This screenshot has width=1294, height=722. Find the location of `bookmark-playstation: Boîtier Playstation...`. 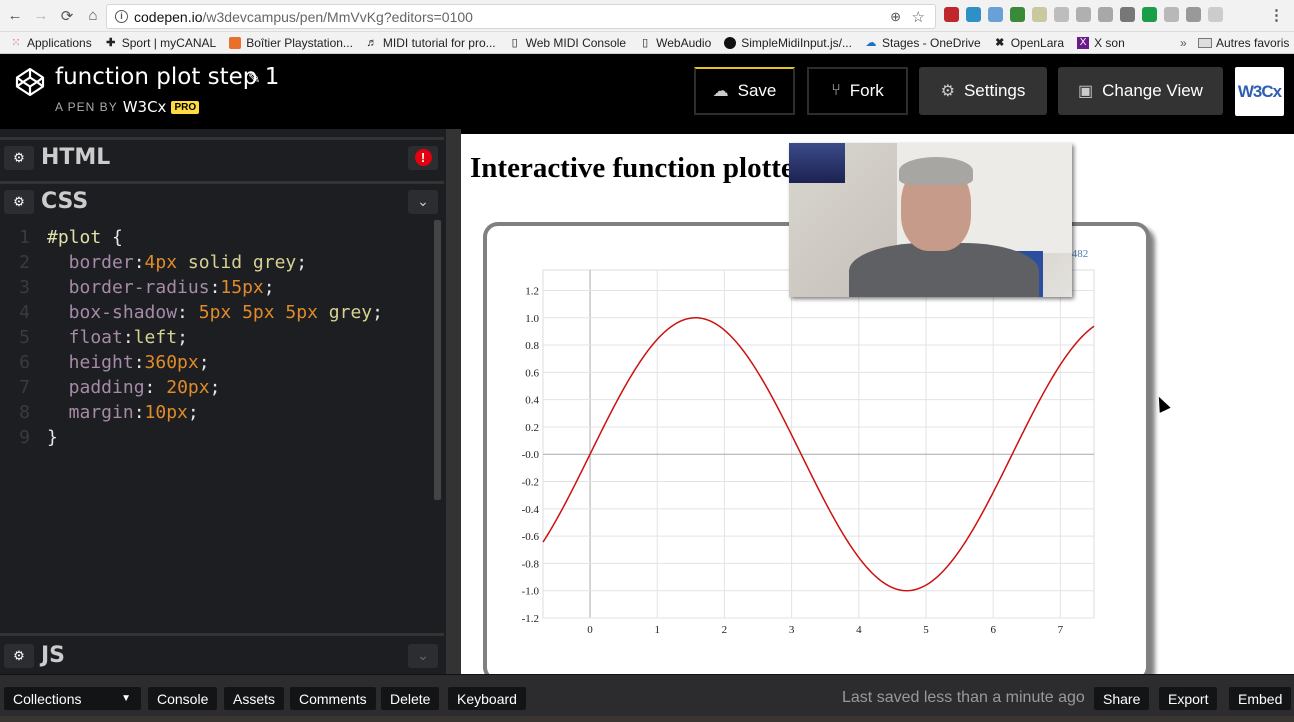

bookmark-playstation: Boîtier Playstation... is located at coordinates (291, 43).